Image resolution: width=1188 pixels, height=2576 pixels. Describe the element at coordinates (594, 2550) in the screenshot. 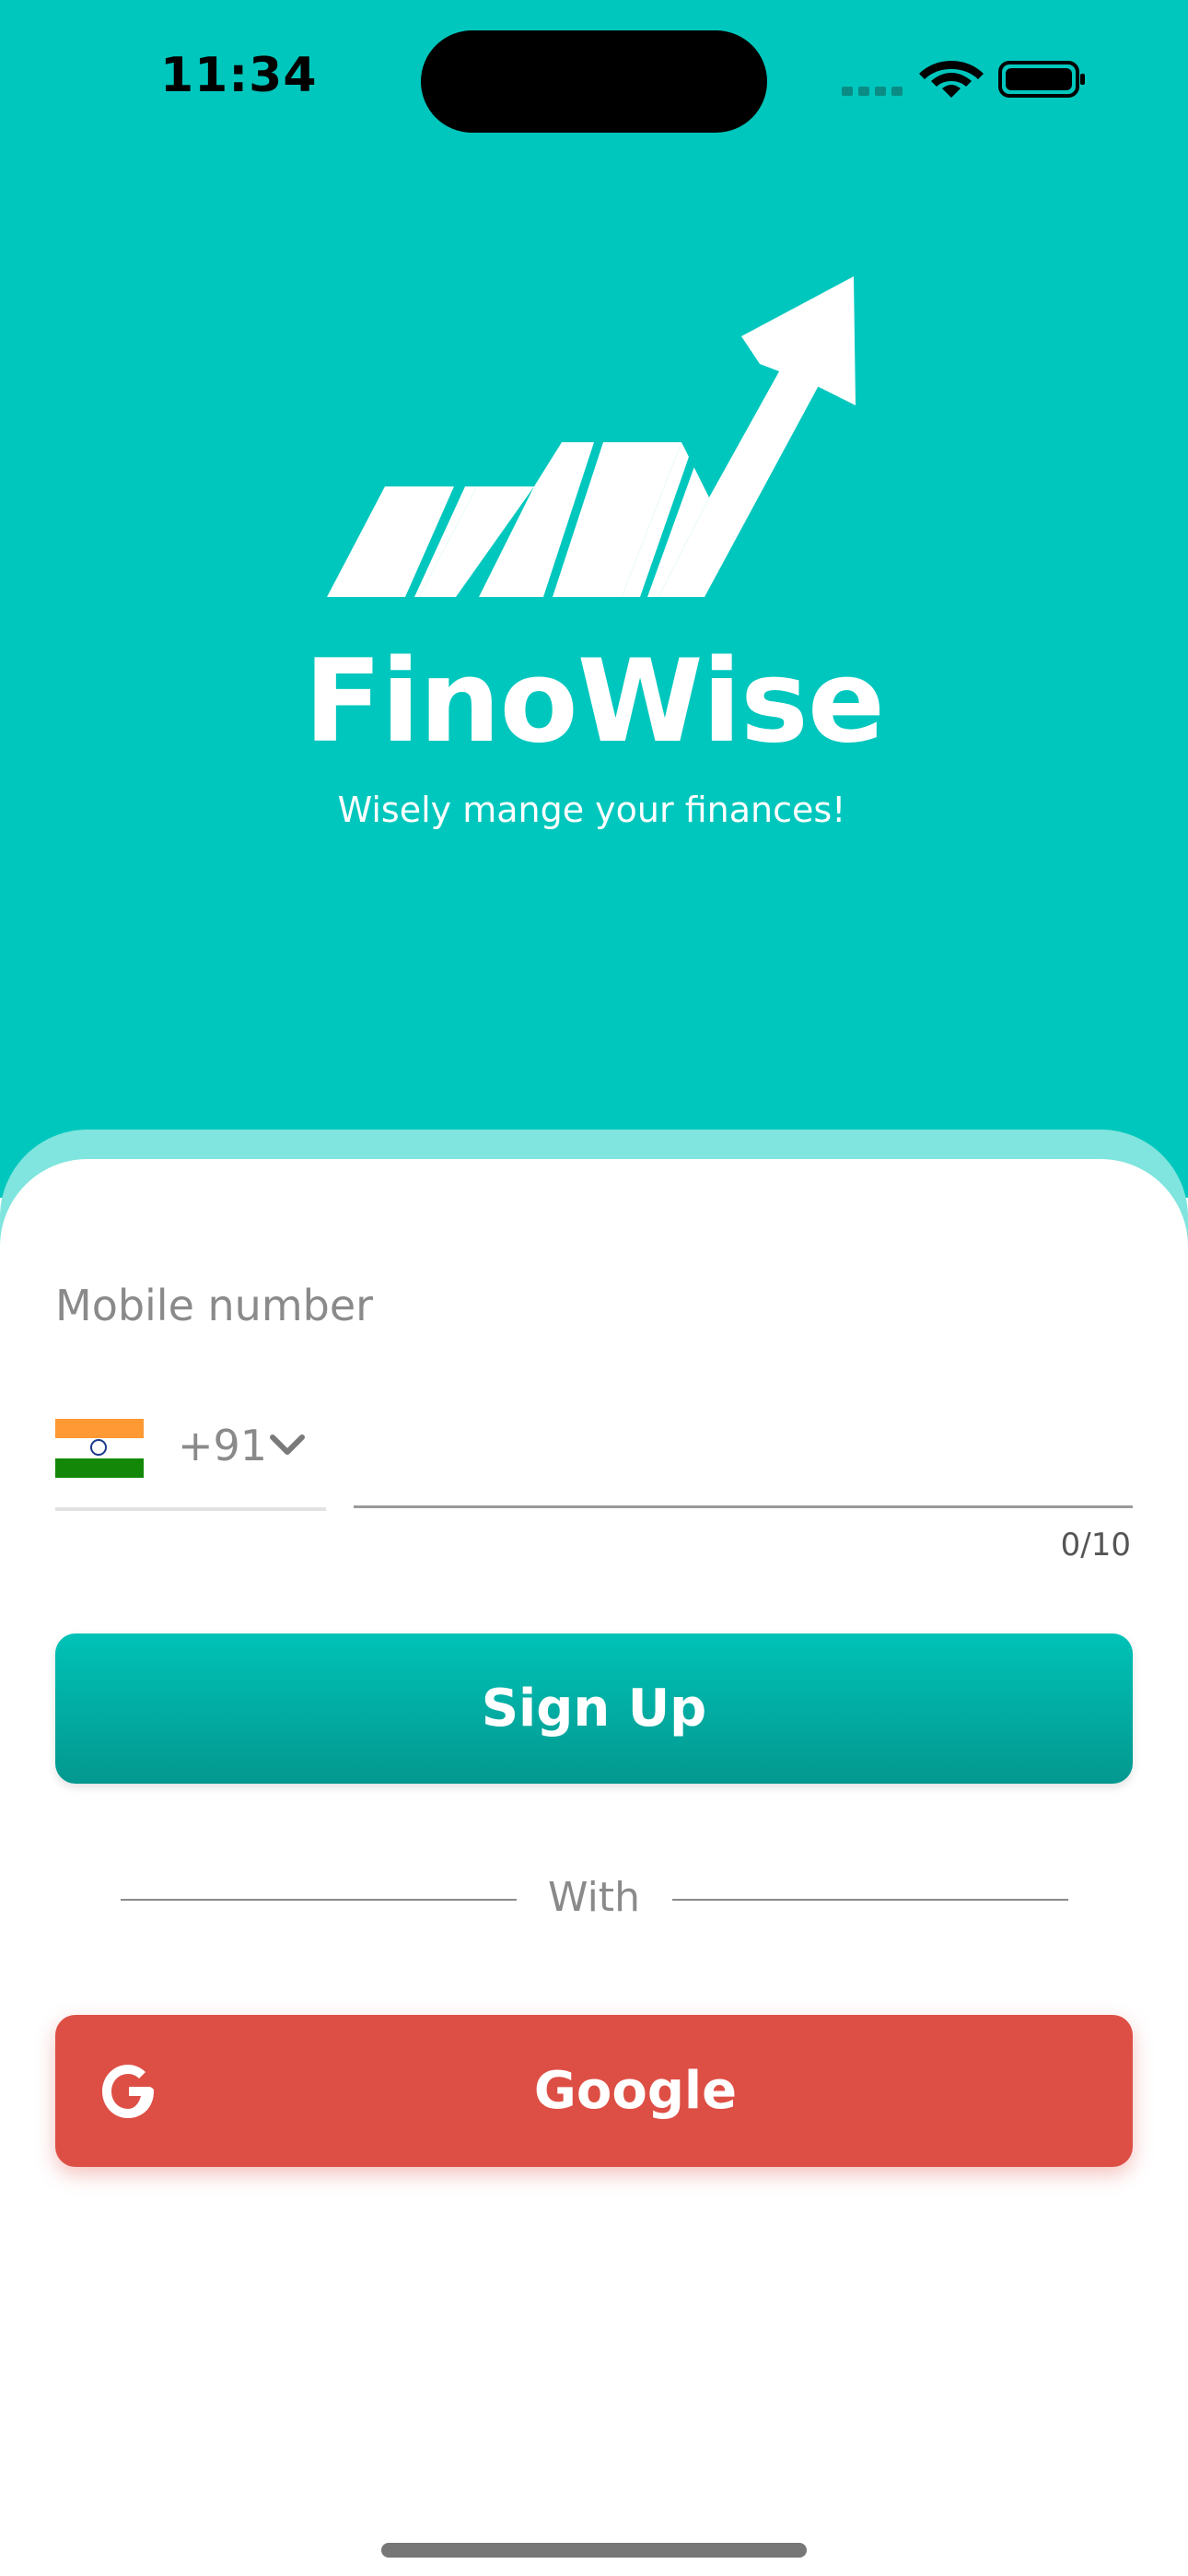

I see `home-indicator` at that location.